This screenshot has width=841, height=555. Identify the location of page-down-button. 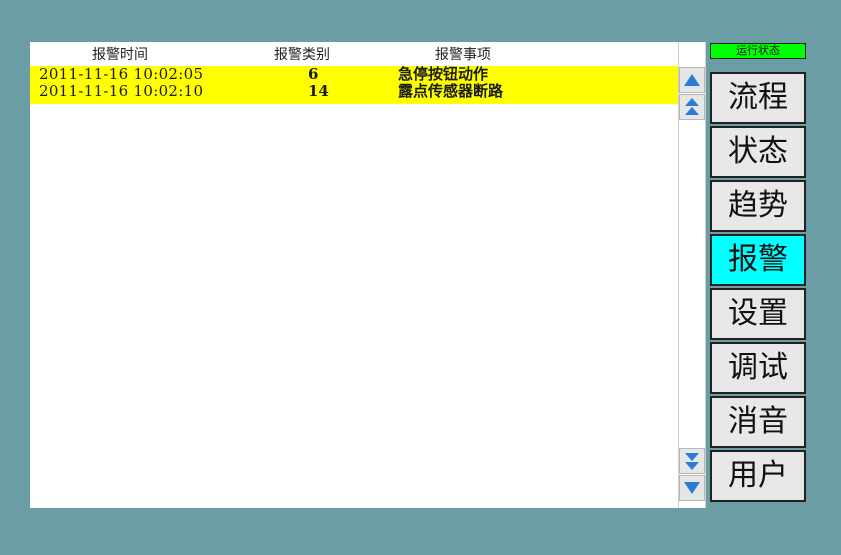
(692, 461).